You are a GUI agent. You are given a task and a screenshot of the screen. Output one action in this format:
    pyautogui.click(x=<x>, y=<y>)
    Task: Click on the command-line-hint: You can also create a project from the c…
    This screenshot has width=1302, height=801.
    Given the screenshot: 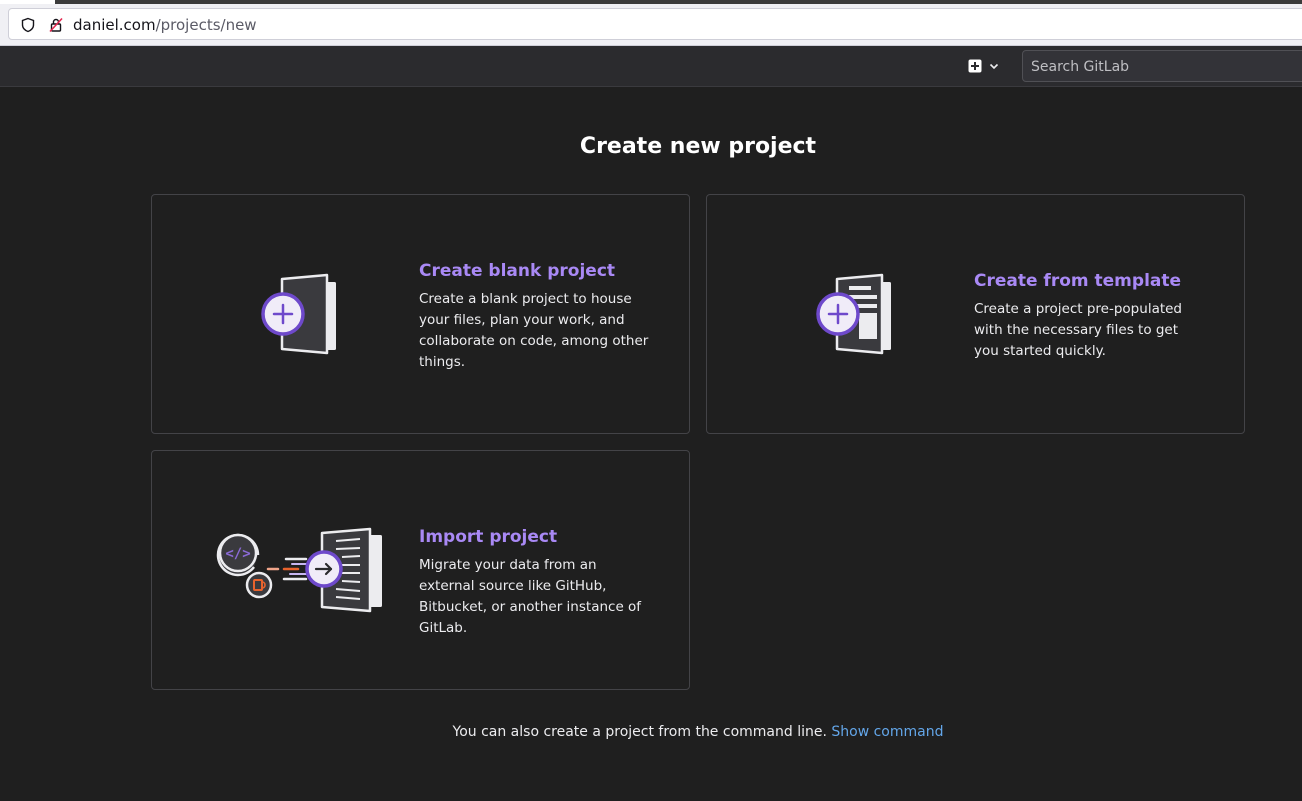 What is the action you would take?
    pyautogui.click(x=651, y=732)
    